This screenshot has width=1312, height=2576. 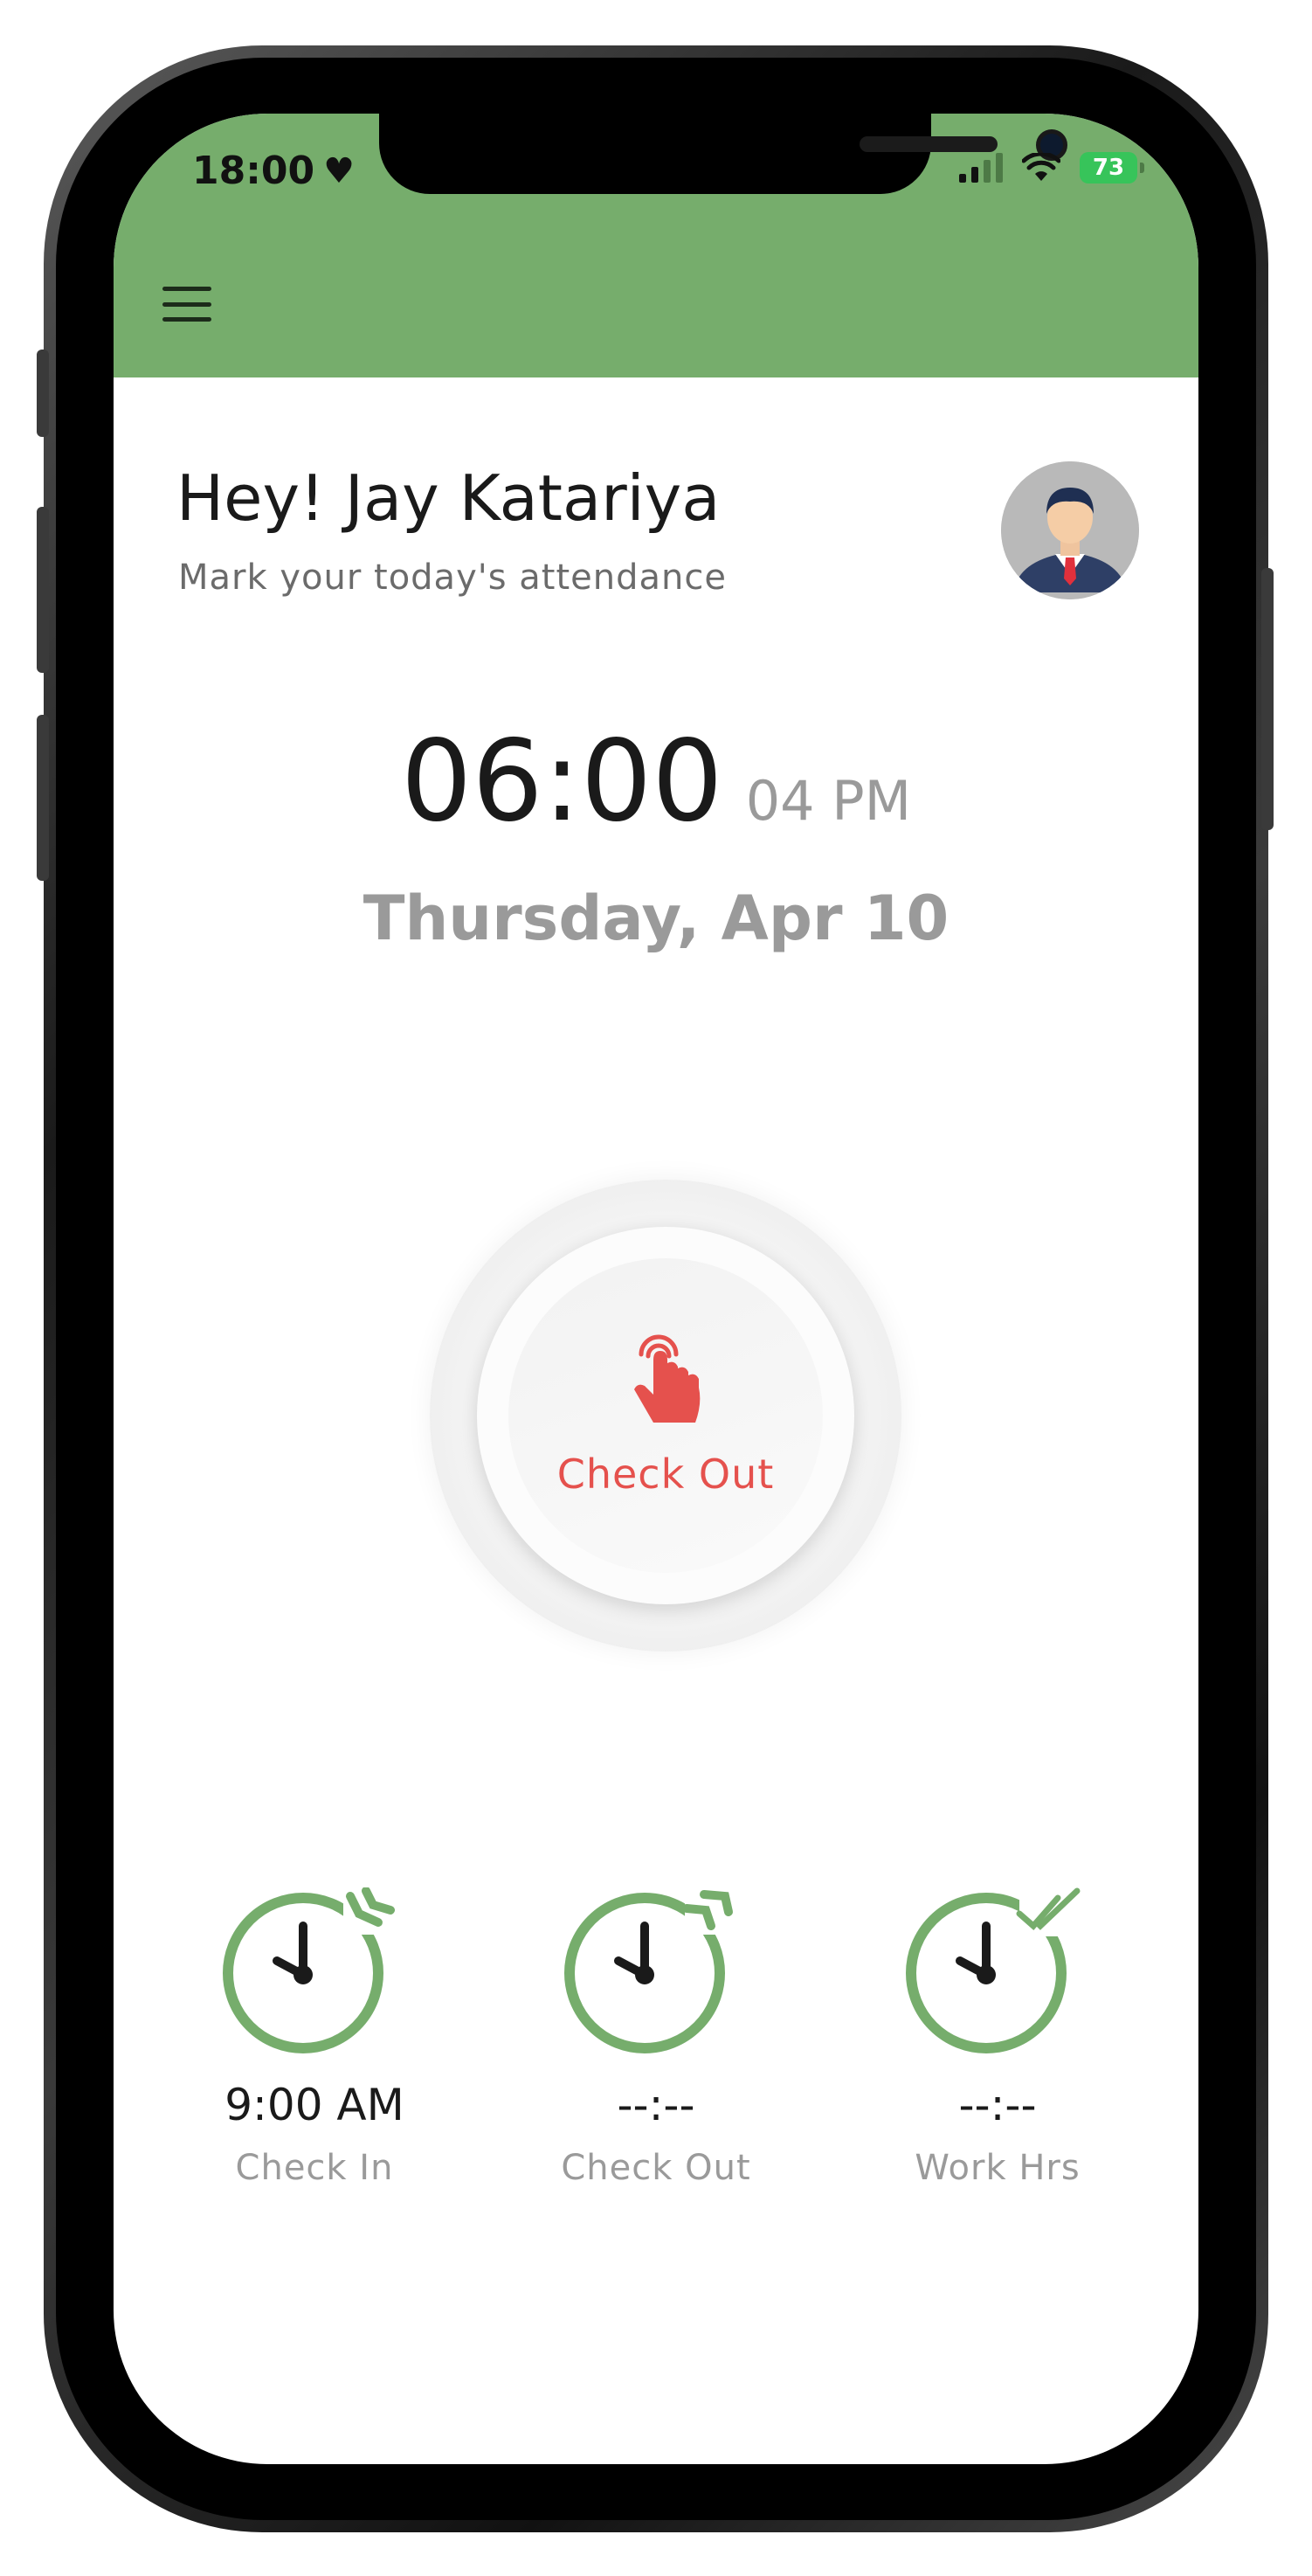 I want to click on checkout-button-ring: Check Out, so click(x=665, y=1416).